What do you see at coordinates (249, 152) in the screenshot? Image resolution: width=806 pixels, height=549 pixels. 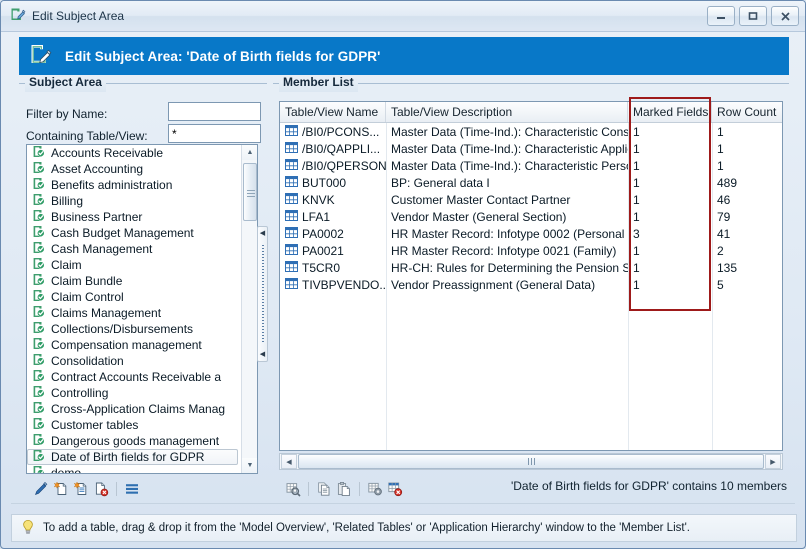 I see `scroll-up-arrow-icon: ▲` at bounding box center [249, 152].